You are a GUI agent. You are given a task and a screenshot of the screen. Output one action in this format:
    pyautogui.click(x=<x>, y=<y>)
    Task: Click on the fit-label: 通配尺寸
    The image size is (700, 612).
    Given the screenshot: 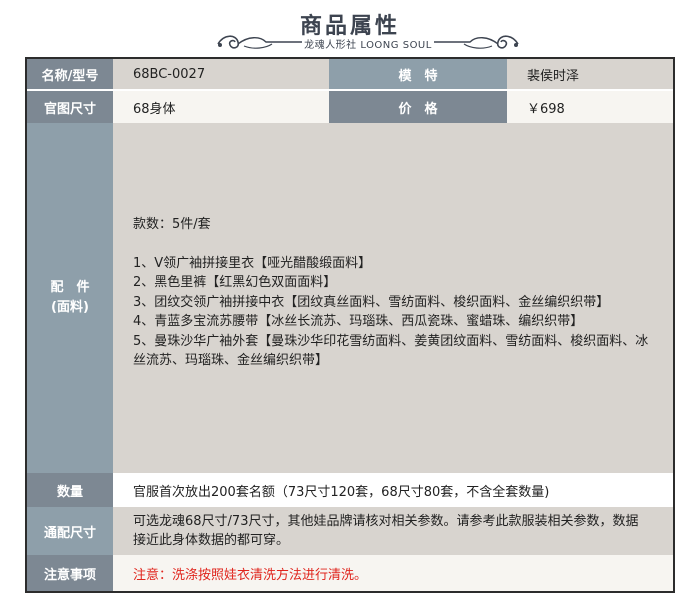 What is the action you would take?
    pyautogui.click(x=70, y=531)
    